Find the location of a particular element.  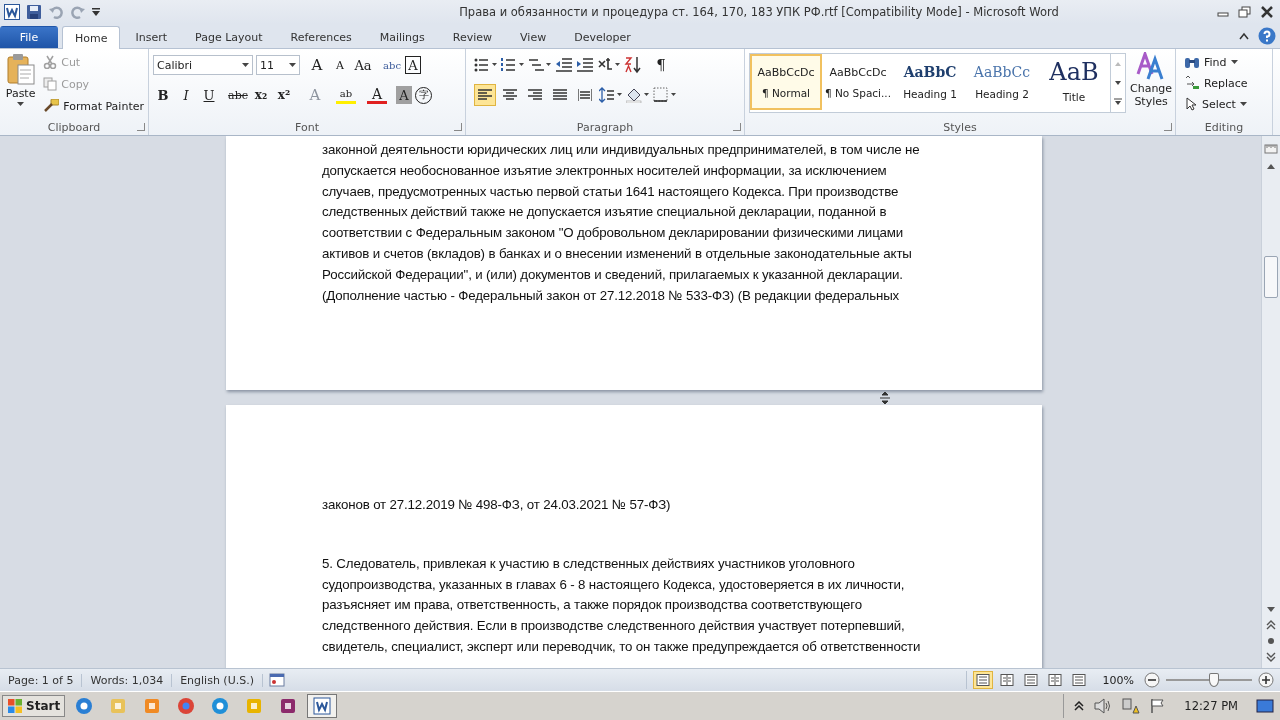

text-line: законной деятельности юридических лиц или индивидуальных предпринимателей, в том числе не is located at coordinates (621, 150).